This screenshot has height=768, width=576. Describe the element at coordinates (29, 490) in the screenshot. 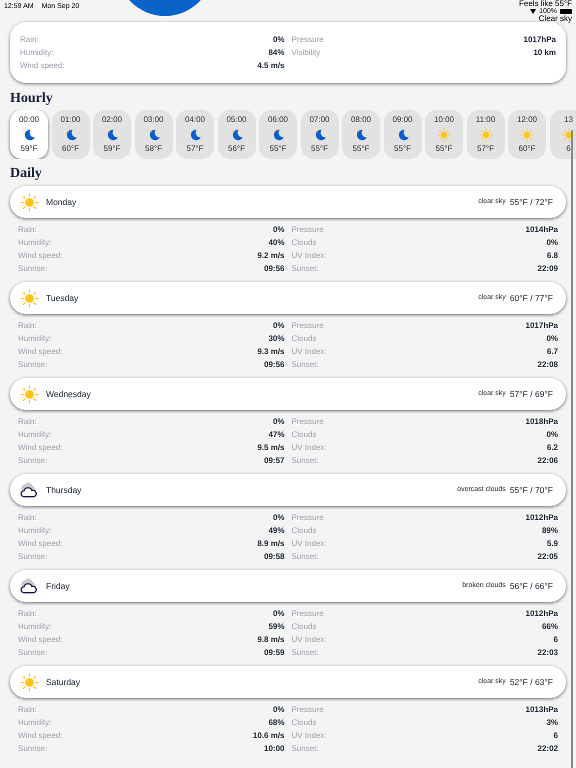

I see `cloud-icon` at that location.